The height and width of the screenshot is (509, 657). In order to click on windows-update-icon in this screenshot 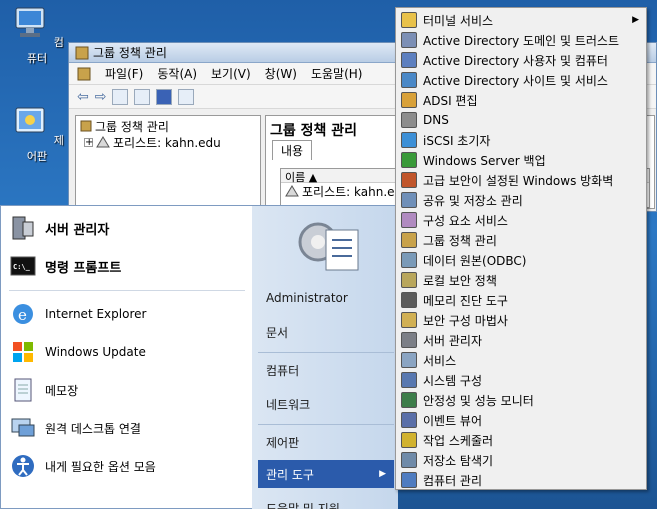, I will do `click(23, 352)`.